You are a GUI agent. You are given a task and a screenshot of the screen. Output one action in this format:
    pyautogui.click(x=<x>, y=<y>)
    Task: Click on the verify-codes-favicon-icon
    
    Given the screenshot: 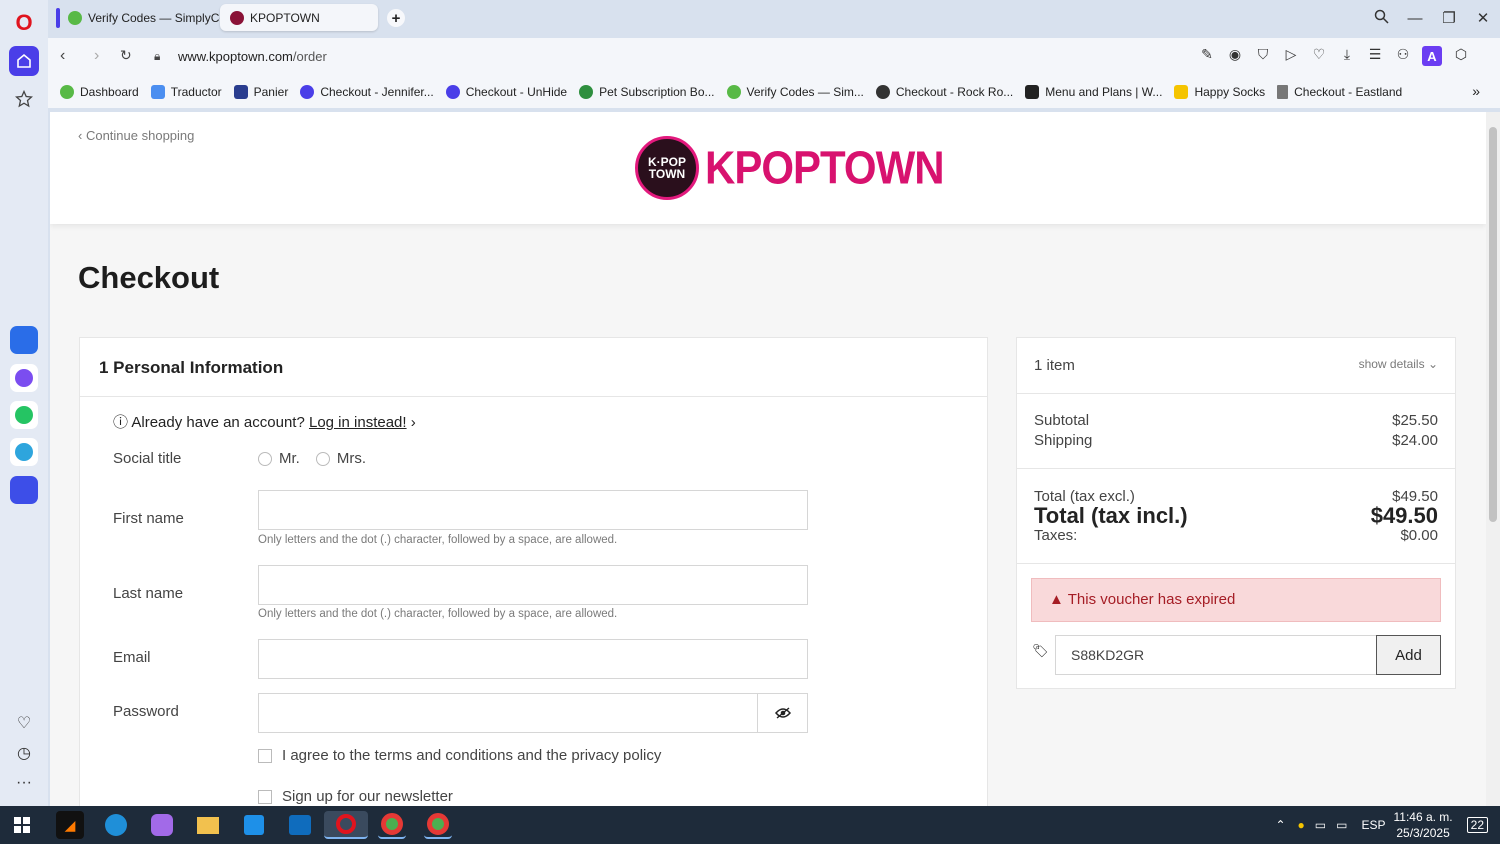 What is the action you would take?
    pyautogui.click(x=733, y=92)
    